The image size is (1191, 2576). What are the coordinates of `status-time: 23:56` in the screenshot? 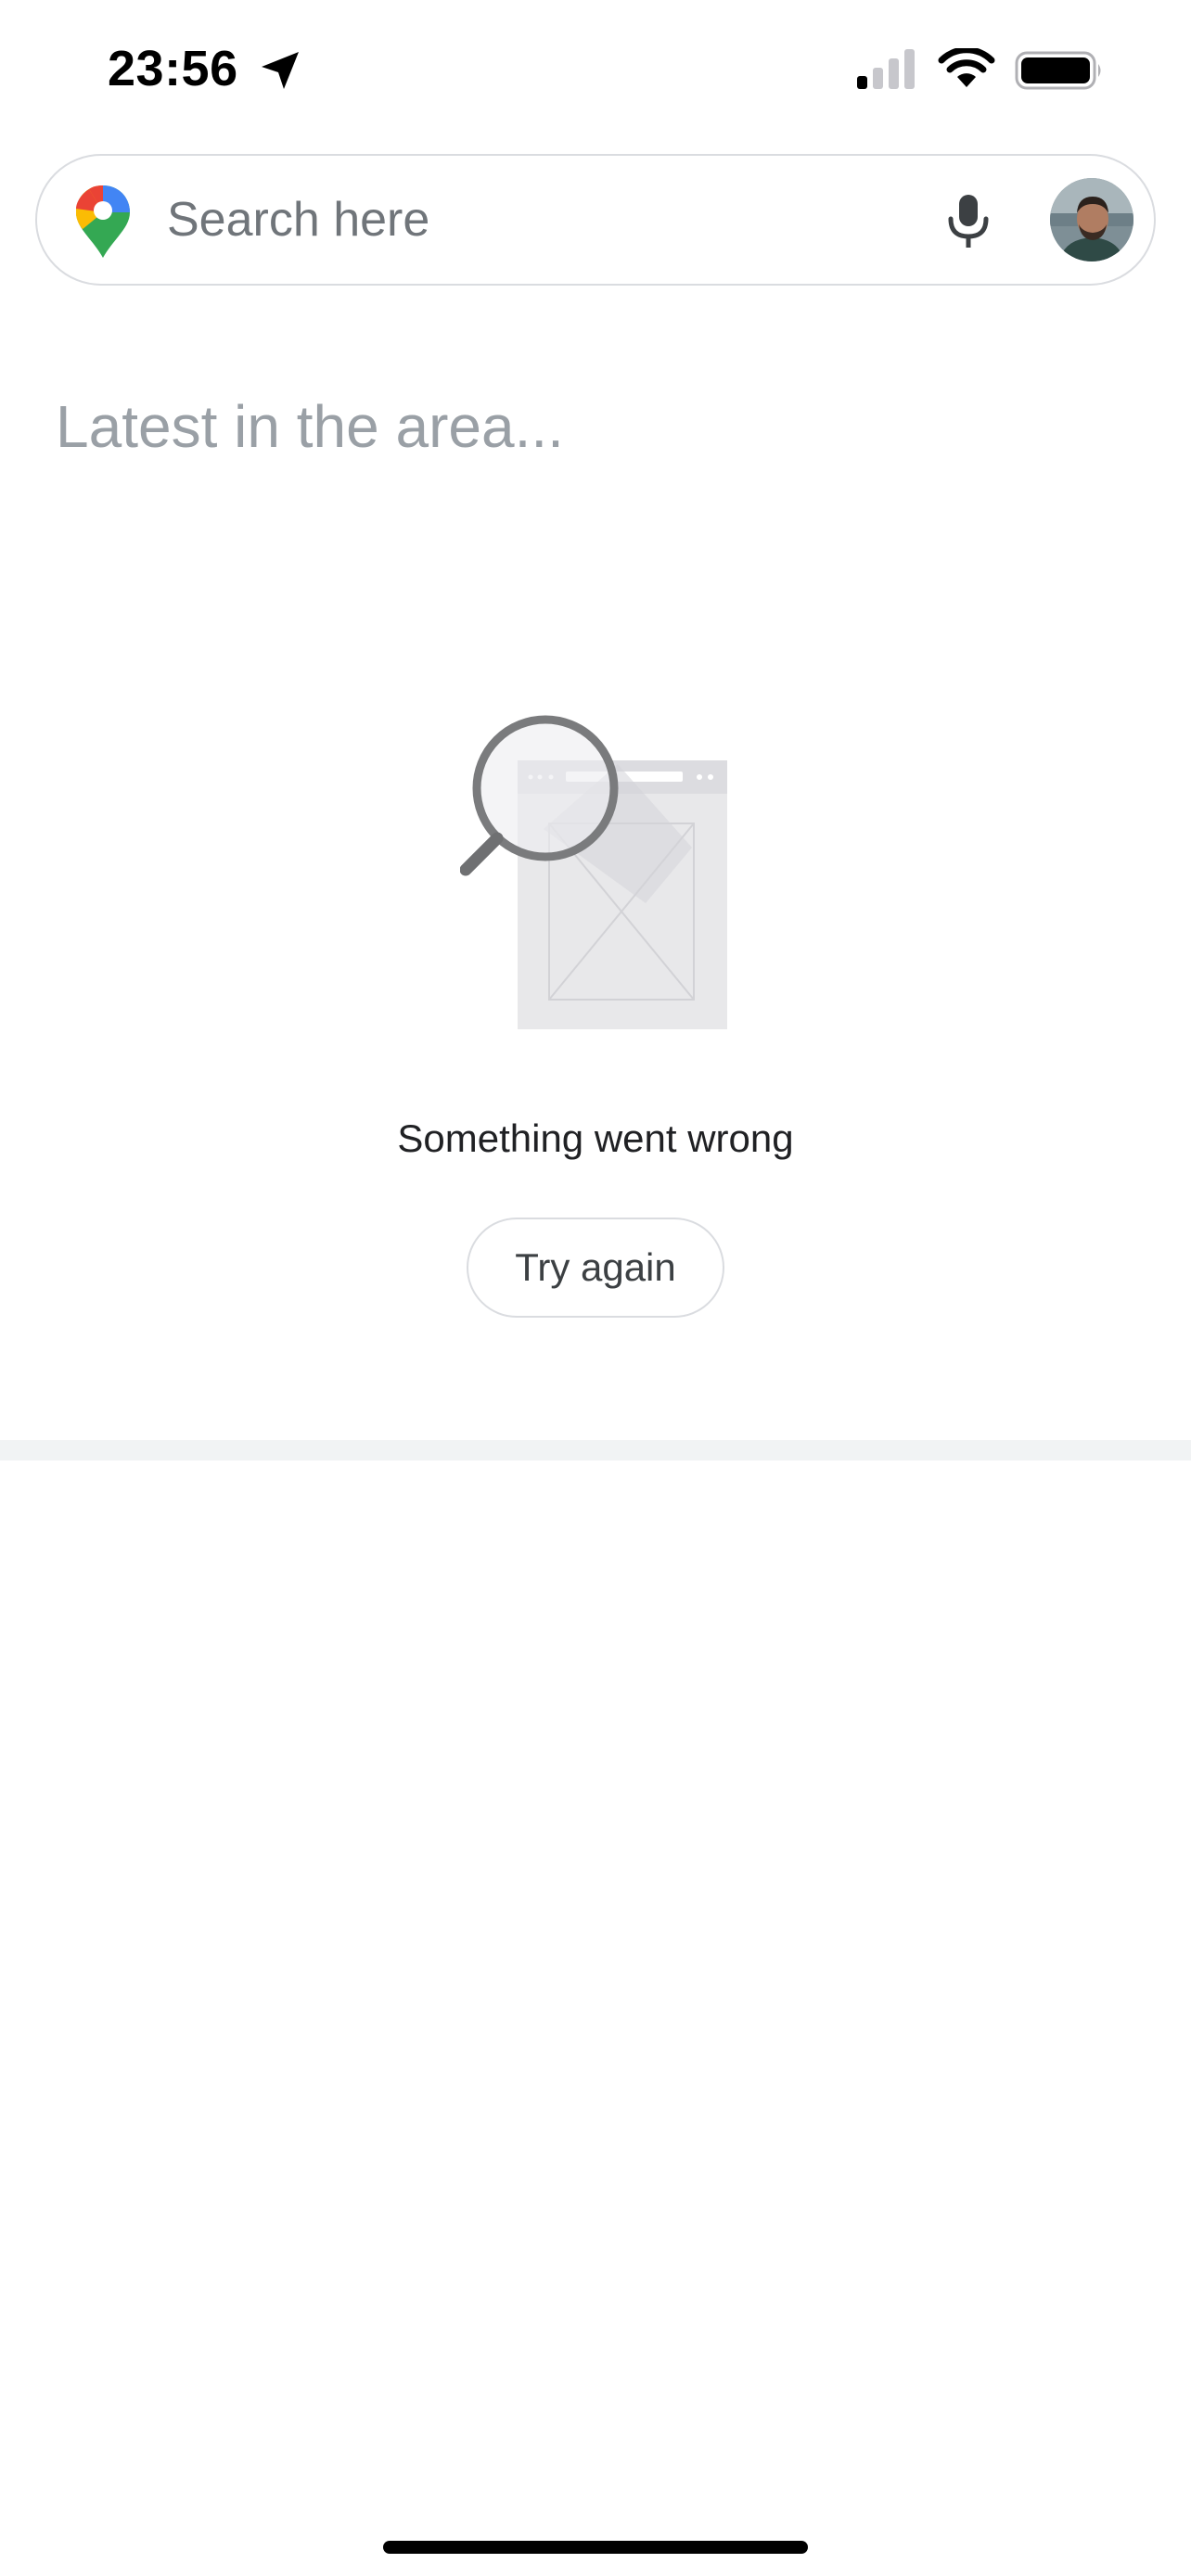 It's located at (173, 68).